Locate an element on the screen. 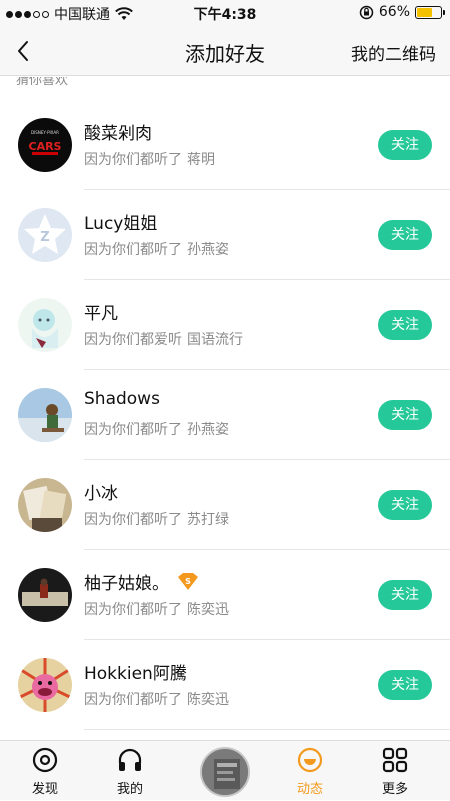 This screenshot has width=450, height=801. artist-name: 蒋明 is located at coordinates (201, 160).